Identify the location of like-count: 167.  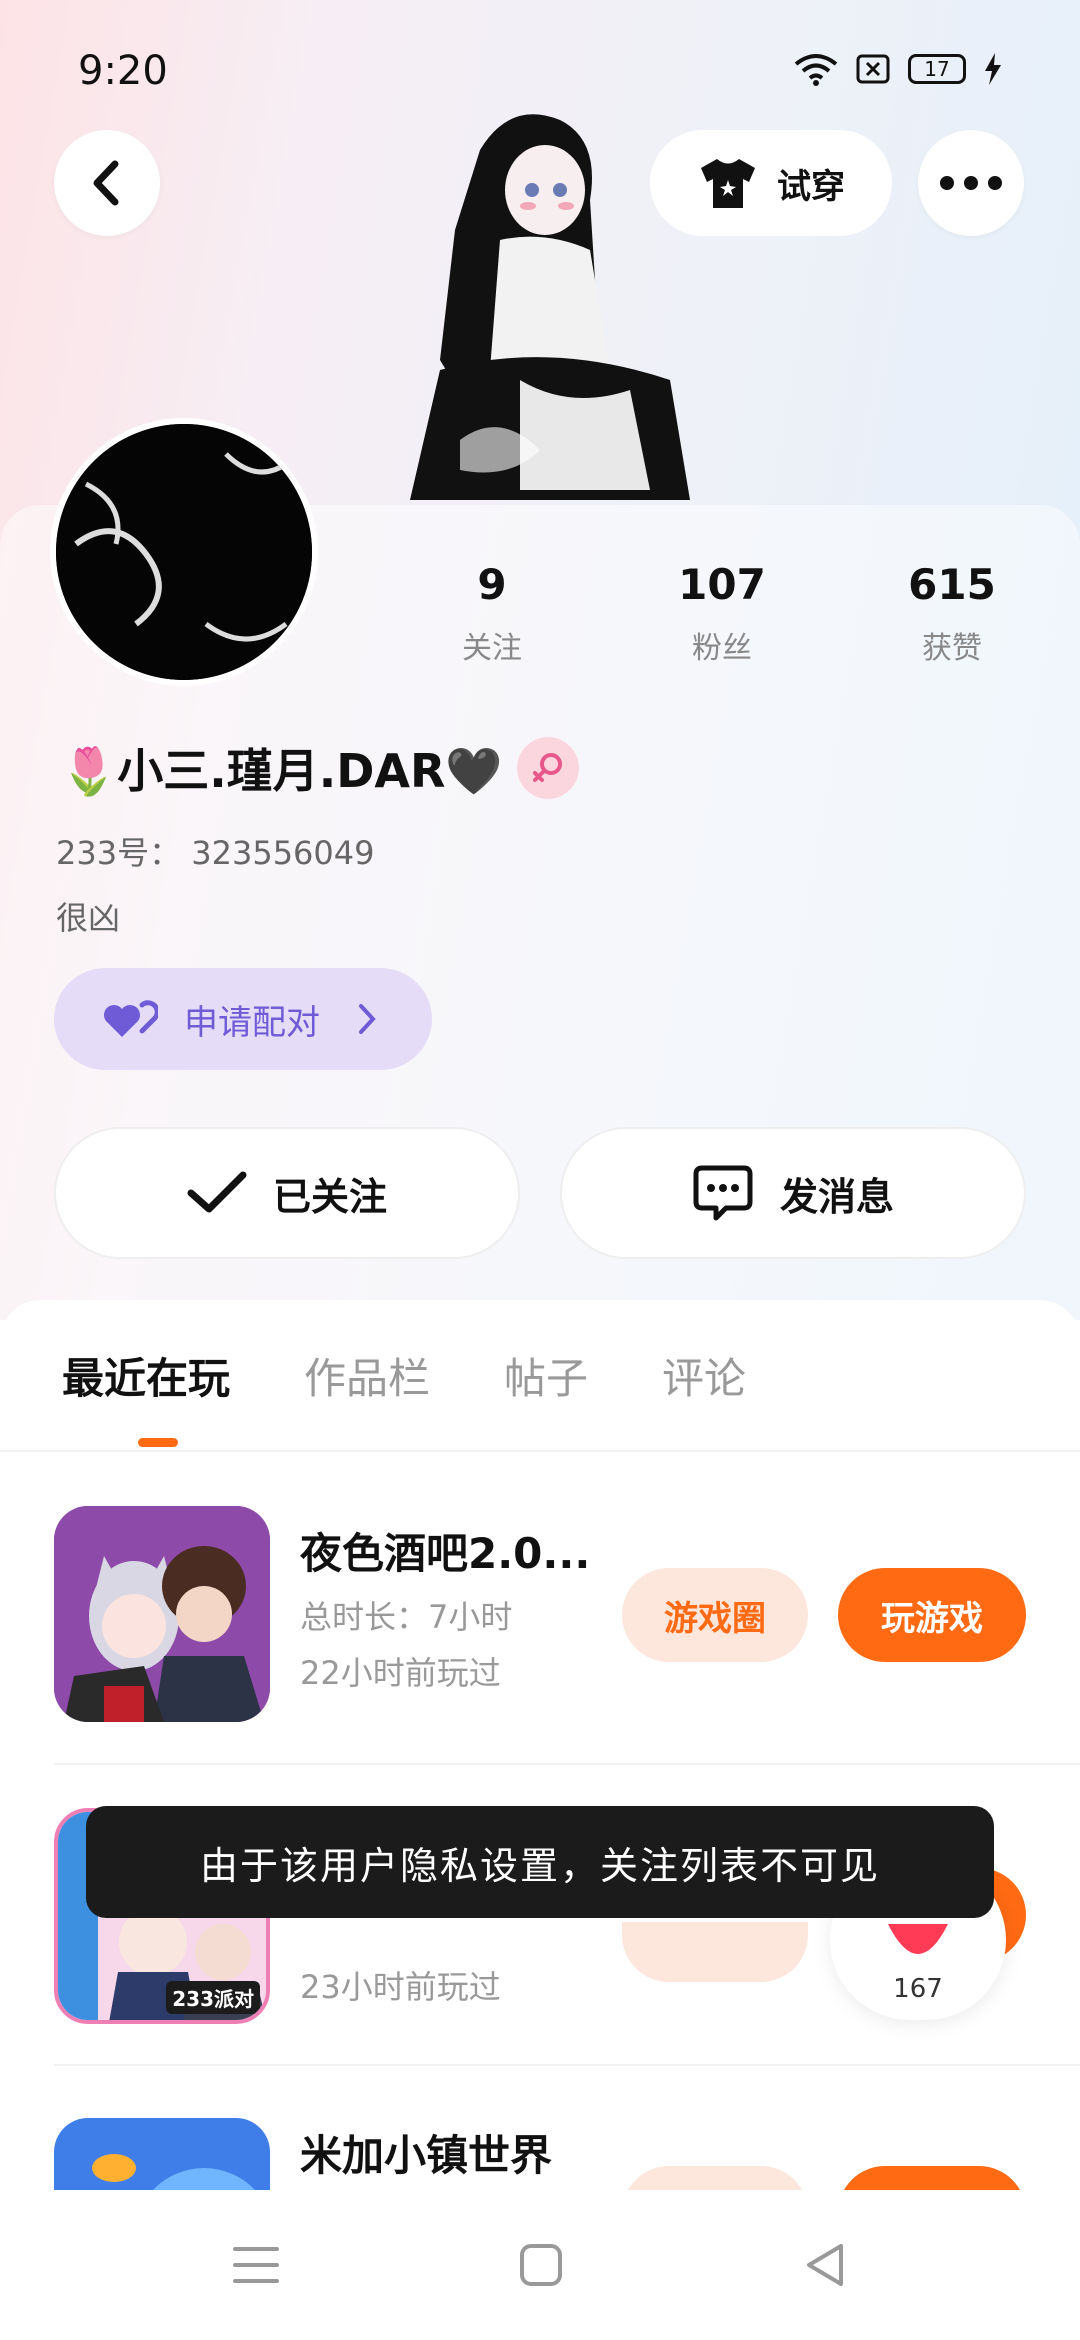
(918, 1989).